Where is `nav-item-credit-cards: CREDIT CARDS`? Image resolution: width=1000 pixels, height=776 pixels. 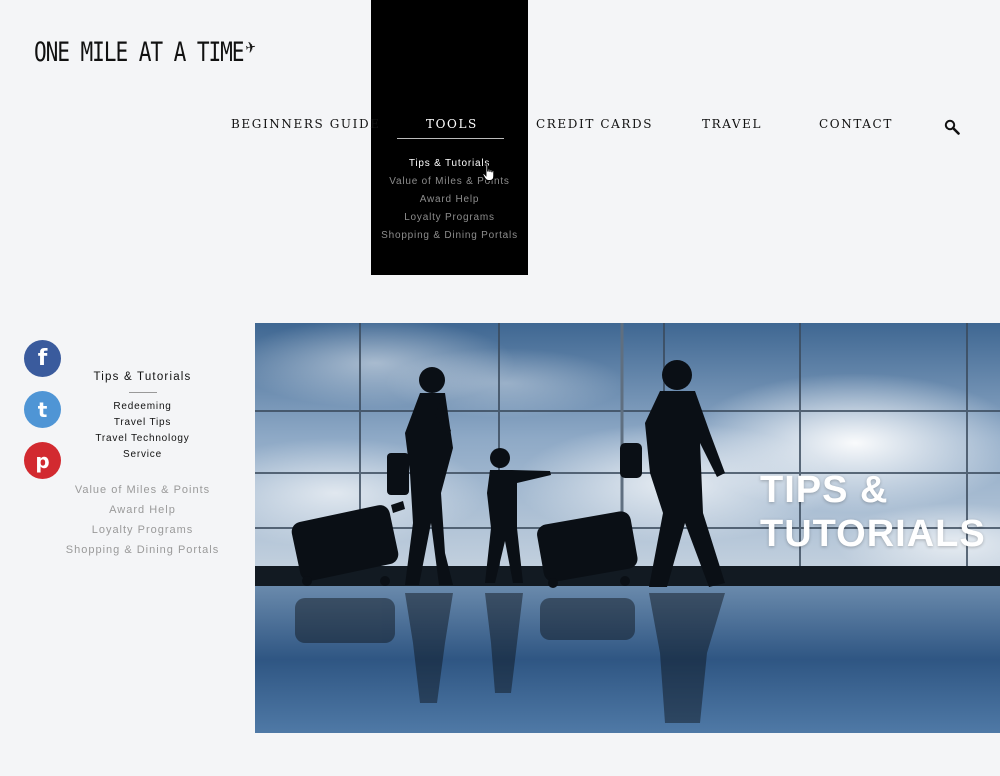
nav-item-credit-cards: CREDIT CARDS is located at coordinates (594, 124).